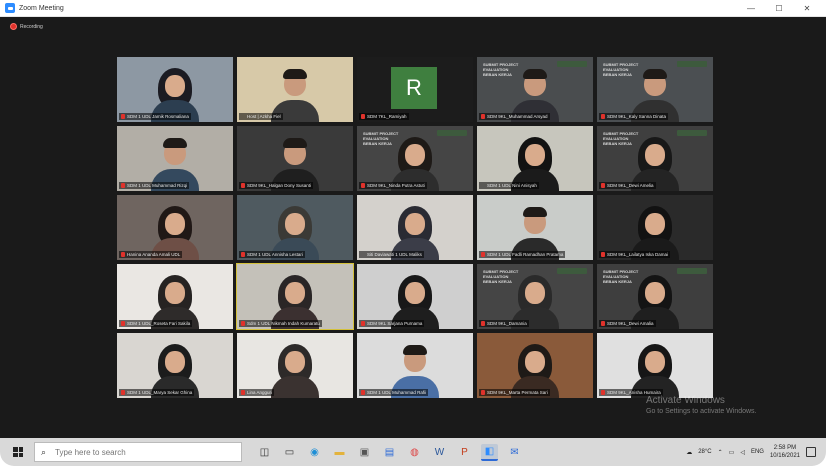 The width and height of the screenshot is (826, 466). Describe the element at coordinates (175, 89) in the screenshot. I see `participant-tile: SDM 1 UDL Jamik Rosmaliana` at that location.